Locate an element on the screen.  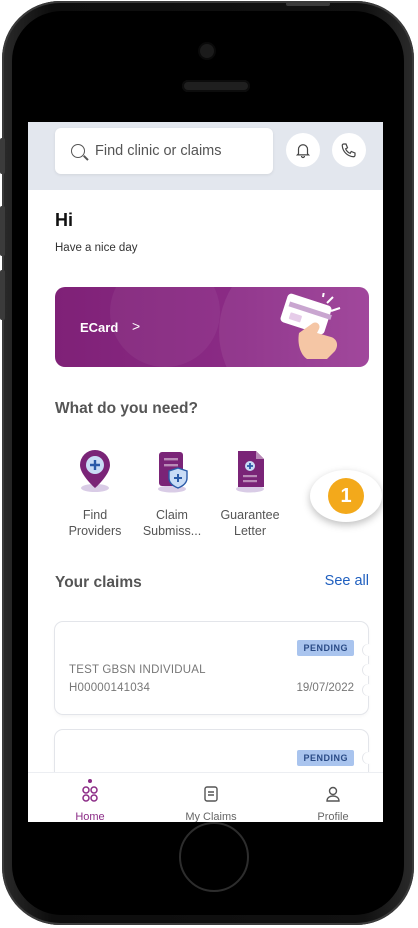
active-indicator is located at coordinates (90, 781).